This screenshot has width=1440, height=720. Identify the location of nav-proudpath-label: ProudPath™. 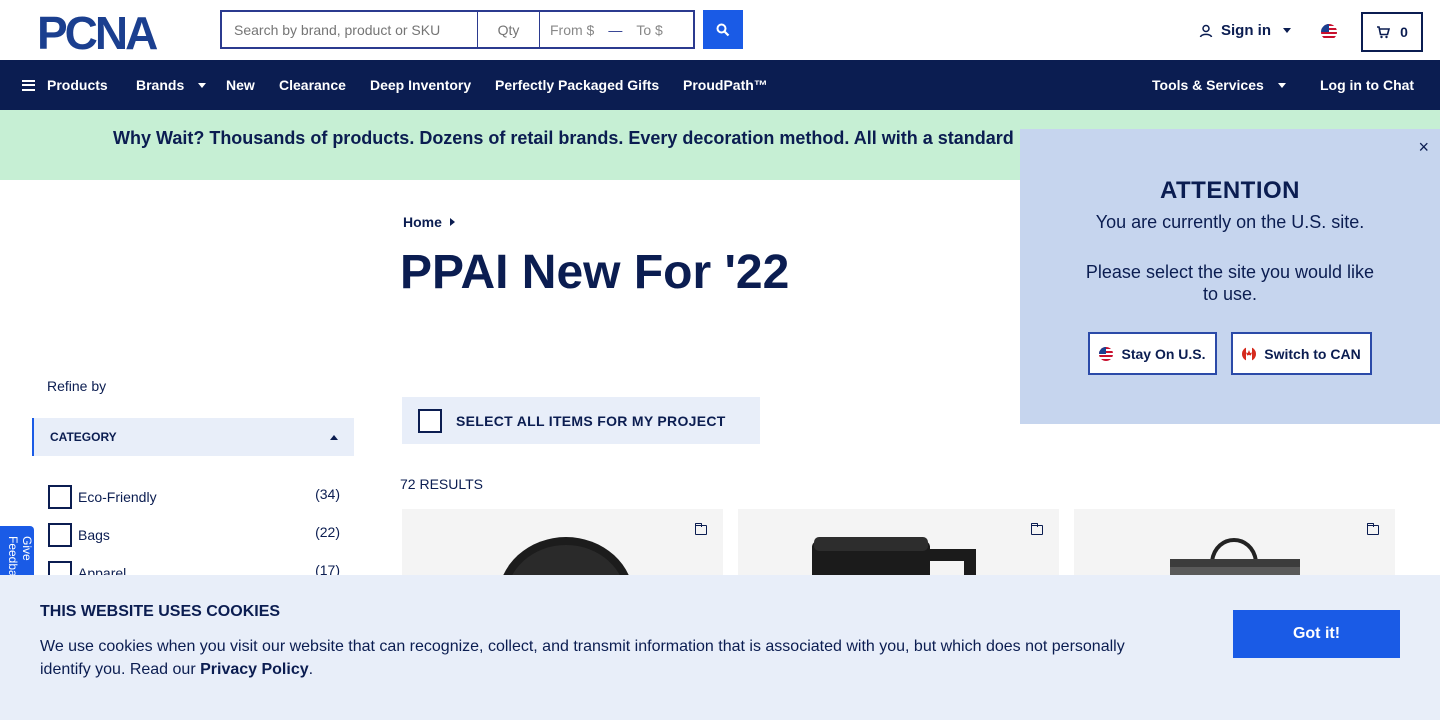
(725, 85).